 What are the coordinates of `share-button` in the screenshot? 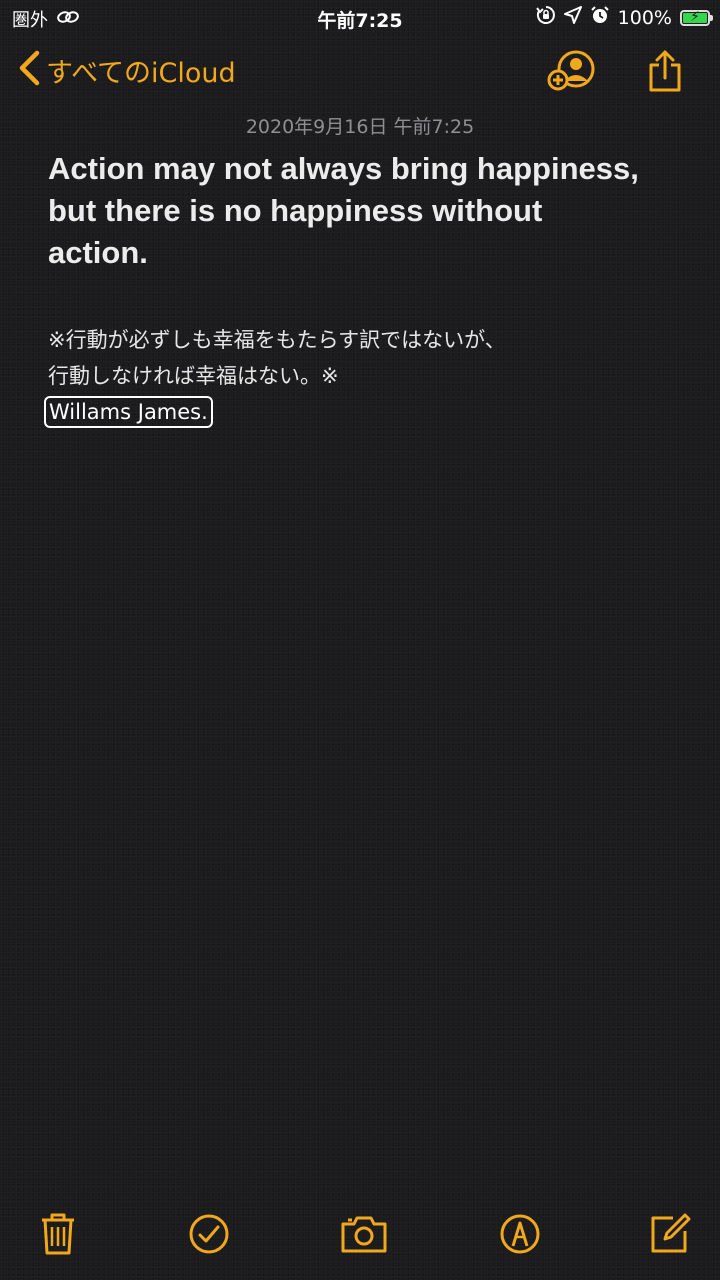 It's located at (665, 73).